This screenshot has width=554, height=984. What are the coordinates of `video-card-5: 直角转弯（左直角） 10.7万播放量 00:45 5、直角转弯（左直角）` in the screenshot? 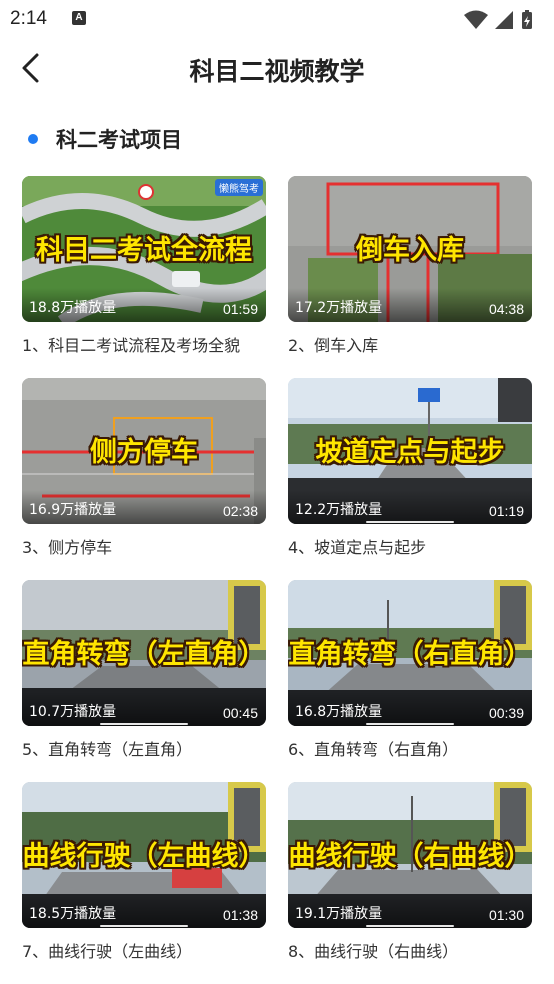 It's located at (144, 675).